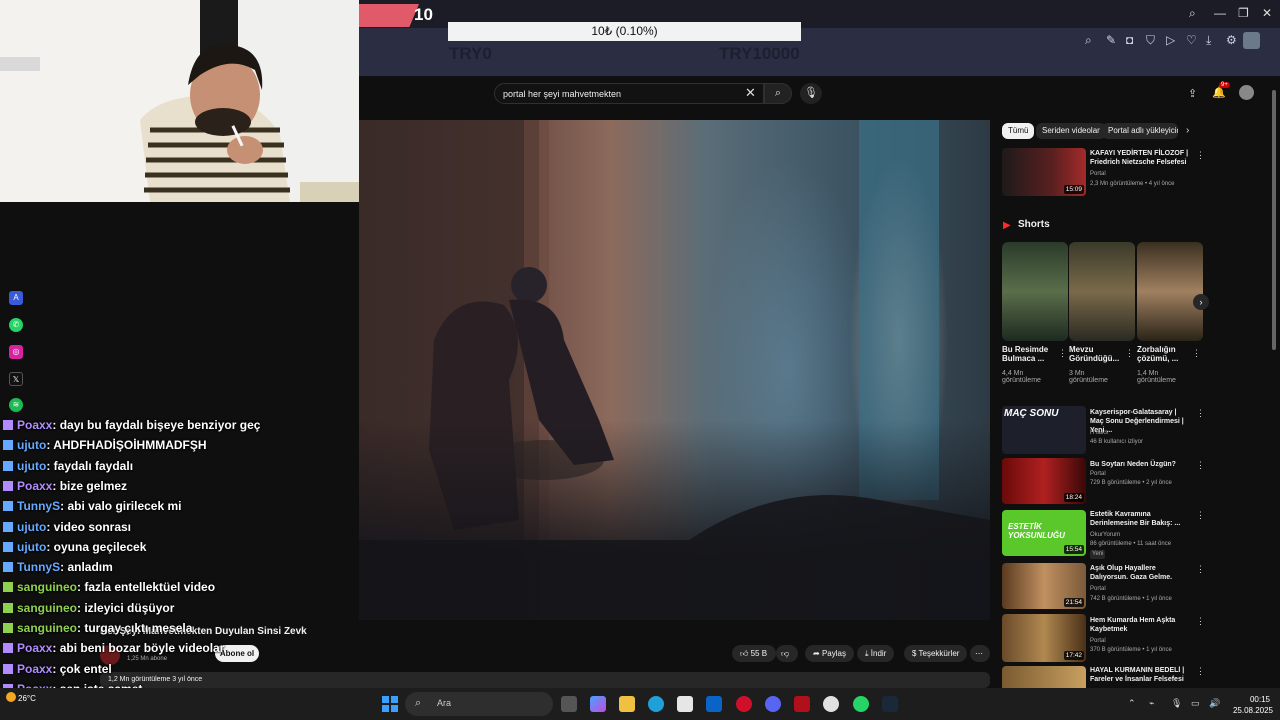 The image size is (1280, 720). What do you see at coordinates (1132, 703) in the screenshot?
I see `tray-chevron-icon: ⌃` at bounding box center [1132, 703].